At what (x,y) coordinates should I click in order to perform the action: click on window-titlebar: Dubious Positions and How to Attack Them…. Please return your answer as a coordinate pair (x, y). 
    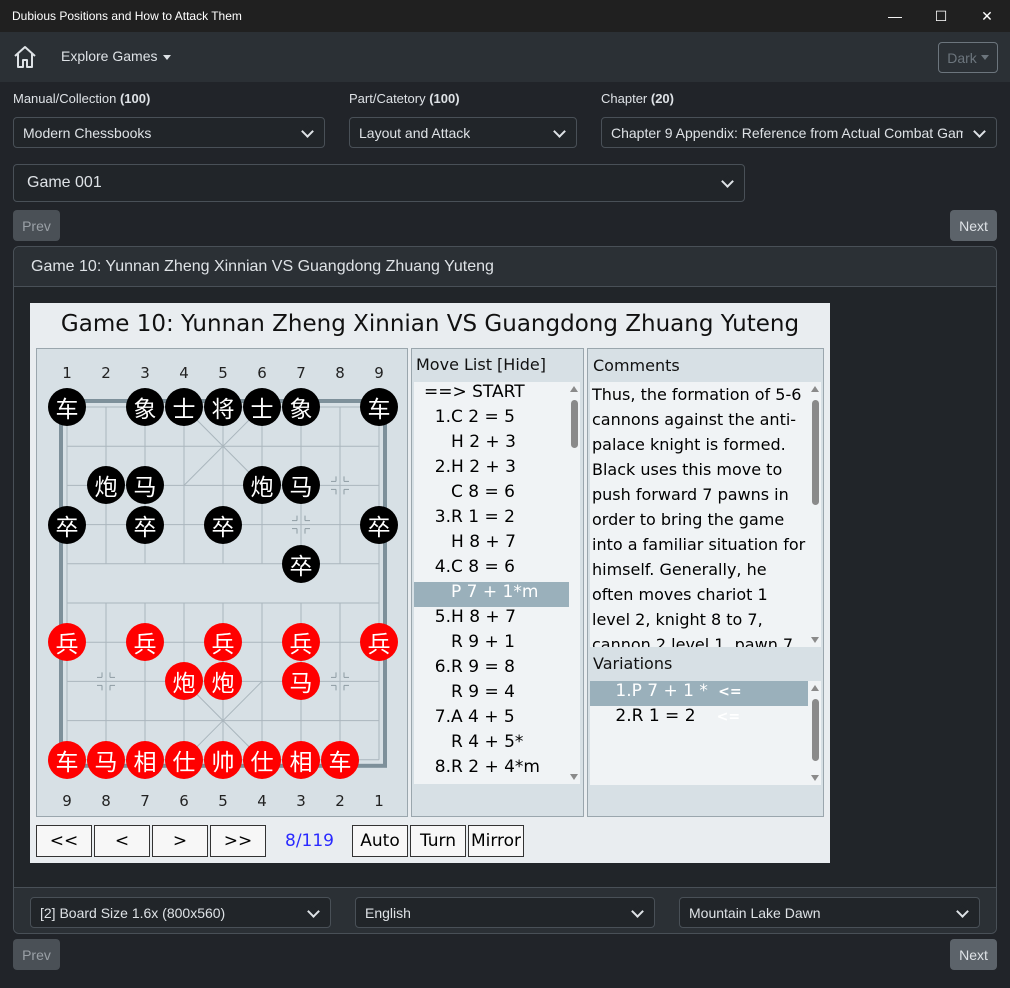
    Looking at the image, I should click on (505, 16).